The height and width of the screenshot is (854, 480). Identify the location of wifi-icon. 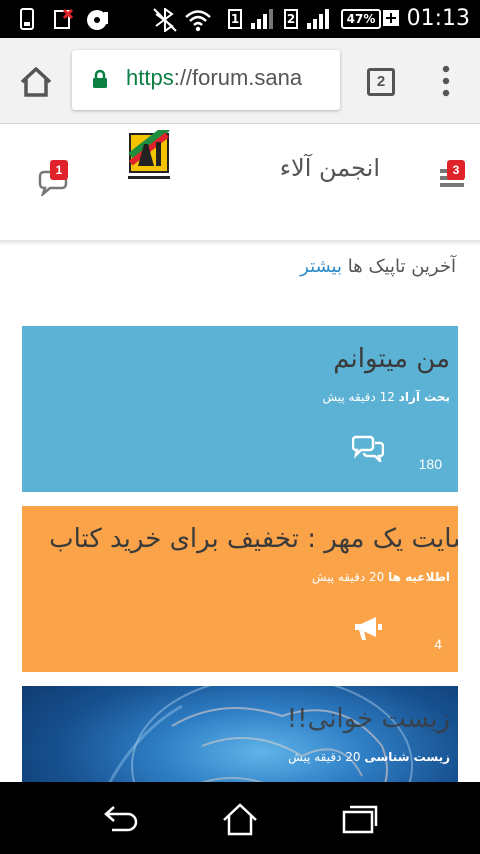
(198, 21).